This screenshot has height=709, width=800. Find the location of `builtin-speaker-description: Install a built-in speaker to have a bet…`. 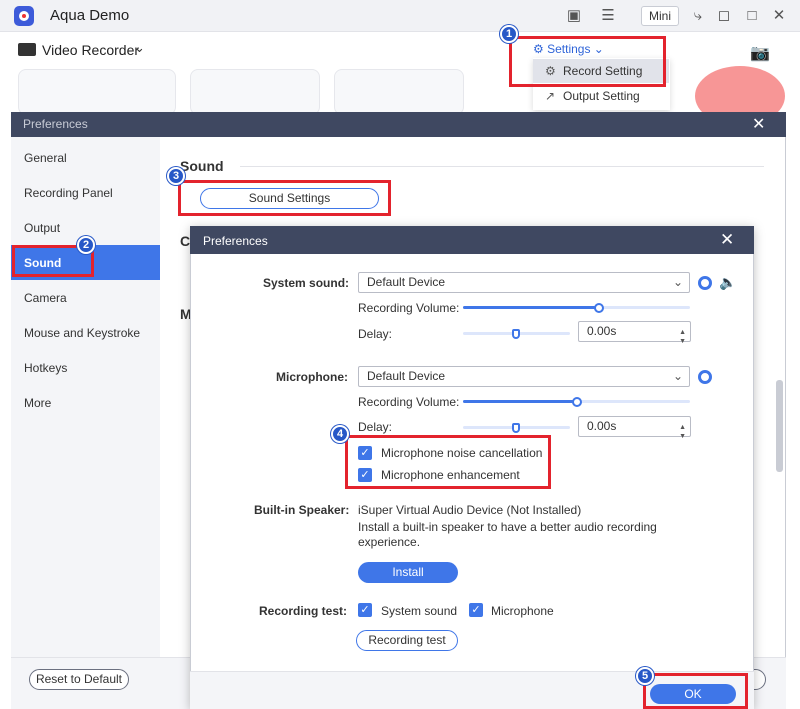

builtin-speaker-description: Install a built-in speaker to have a bet… is located at coordinates (507, 534).